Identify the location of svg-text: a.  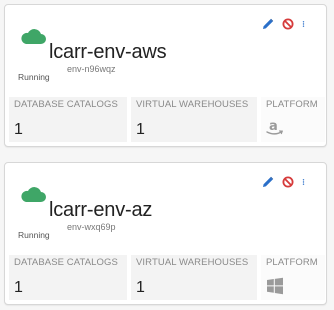
(273, 126).